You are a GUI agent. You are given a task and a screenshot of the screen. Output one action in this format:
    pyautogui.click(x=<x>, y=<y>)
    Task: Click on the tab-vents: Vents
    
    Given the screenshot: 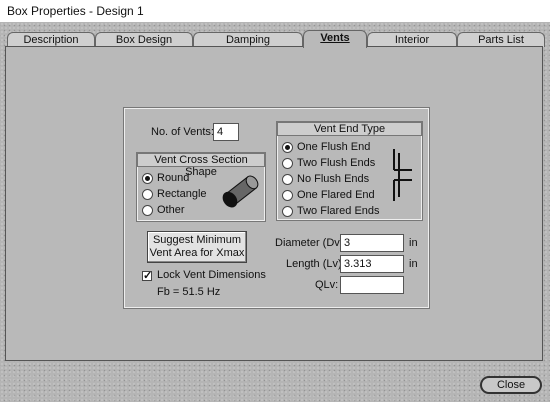 What is the action you would take?
    pyautogui.click(x=335, y=39)
    